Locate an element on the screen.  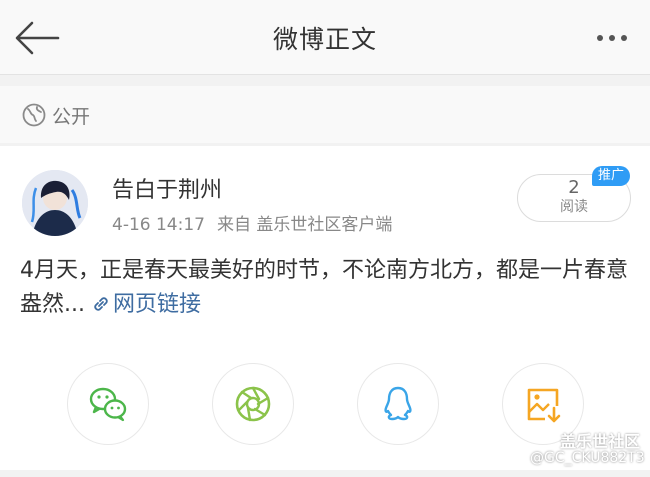
watermark-title: 盖乐世社区 is located at coordinates (600, 441).